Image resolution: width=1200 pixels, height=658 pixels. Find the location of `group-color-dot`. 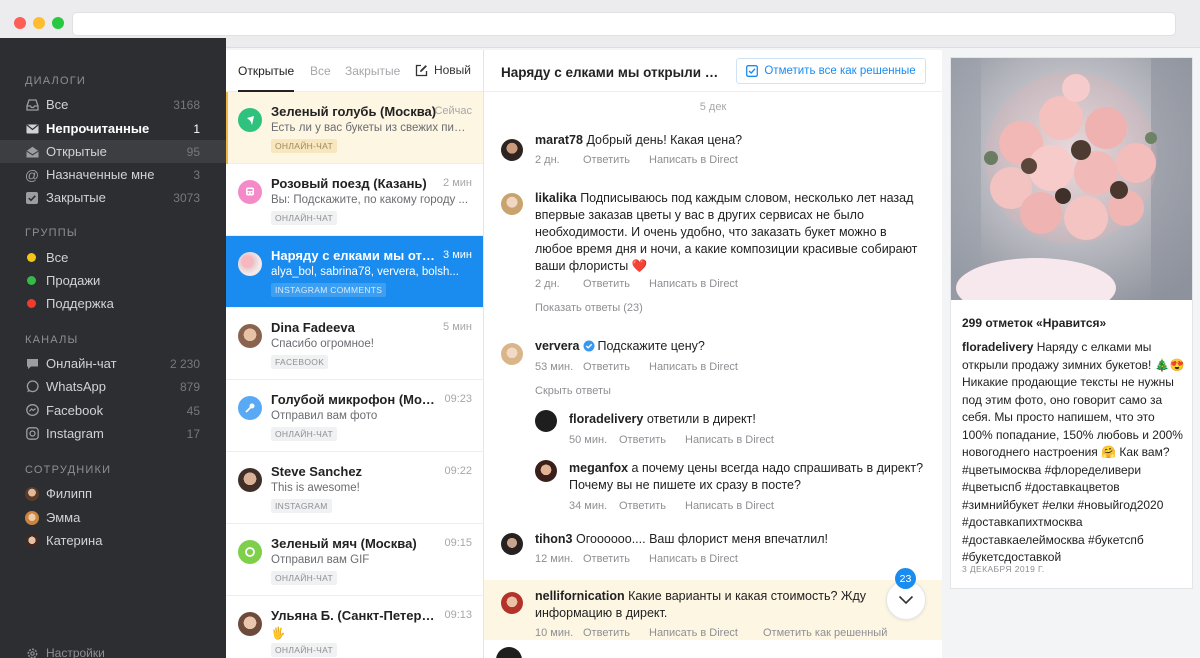

group-color-dot is located at coordinates (31, 257).